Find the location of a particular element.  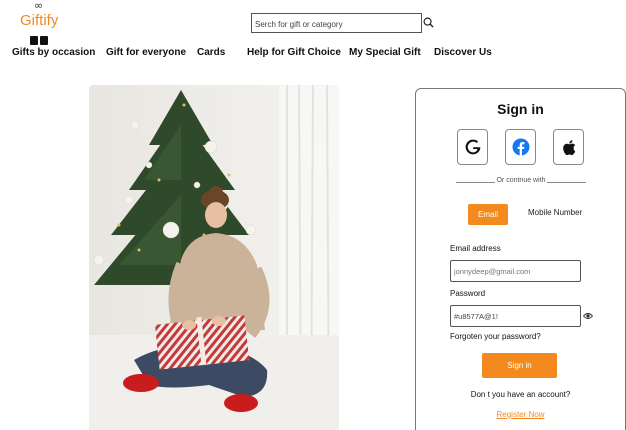

apple-icon is located at coordinates (568, 147).